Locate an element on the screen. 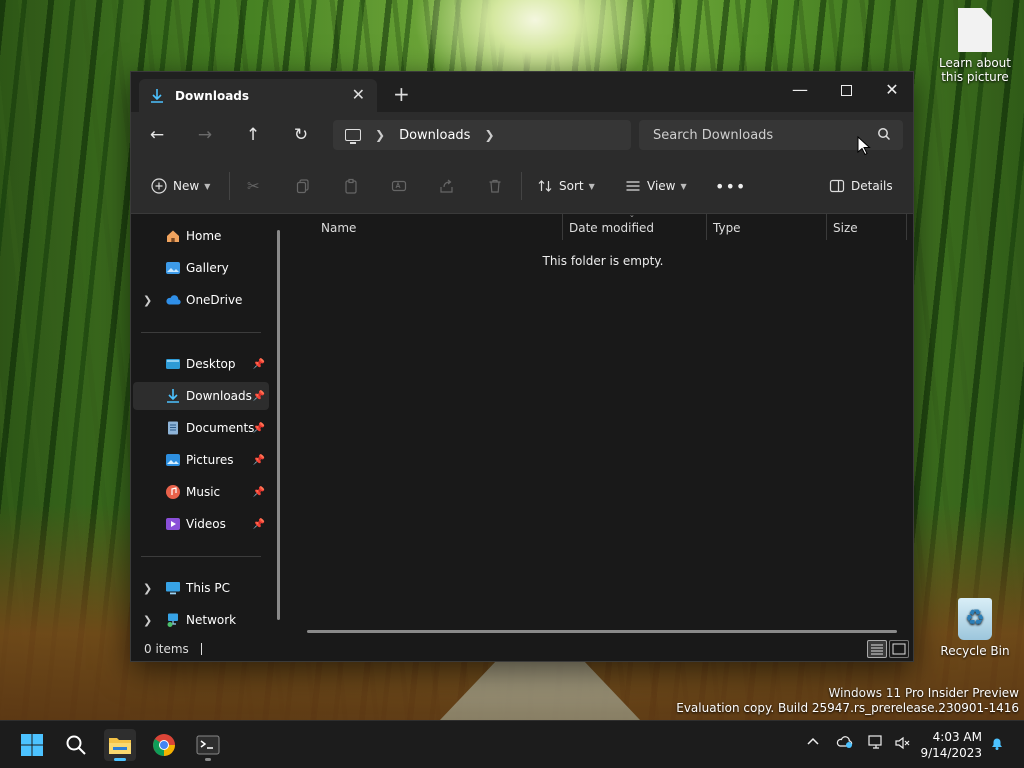  tab-downloads: Downloads ✕ is located at coordinates (258, 95).